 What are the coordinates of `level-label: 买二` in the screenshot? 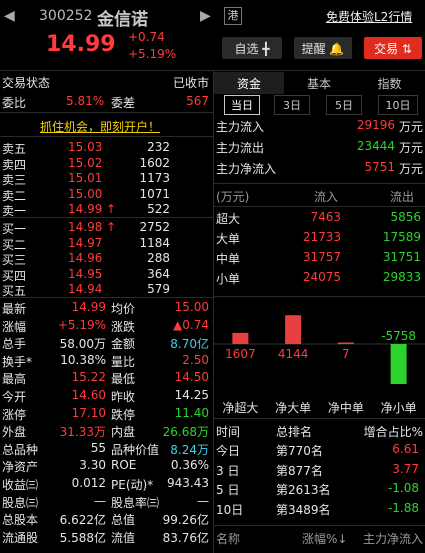 It's located at (14, 244).